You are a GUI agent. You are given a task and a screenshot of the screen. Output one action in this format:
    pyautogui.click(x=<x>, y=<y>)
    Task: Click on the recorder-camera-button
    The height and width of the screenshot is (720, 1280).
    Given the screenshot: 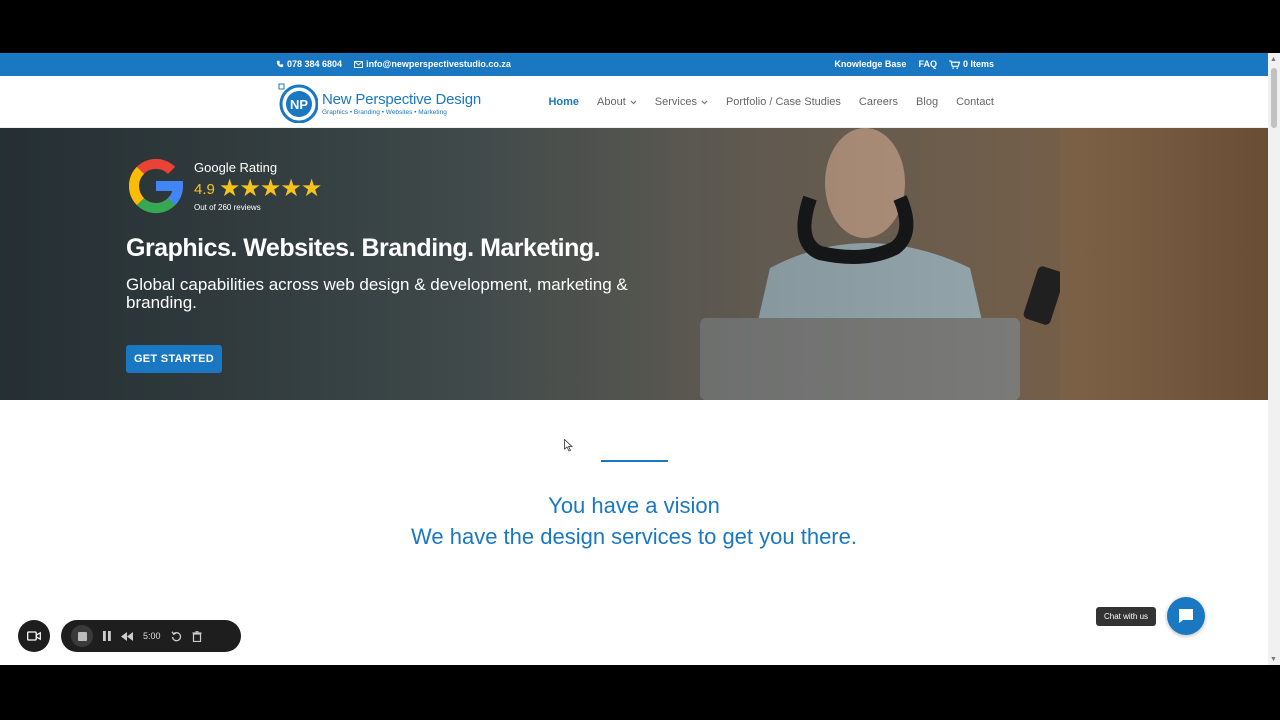 What is the action you would take?
    pyautogui.click(x=34, y=636)
    